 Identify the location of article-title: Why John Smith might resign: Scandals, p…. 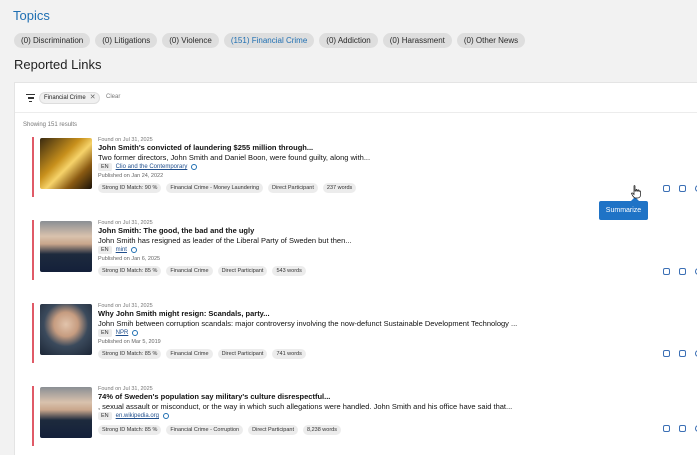
(184, 313).